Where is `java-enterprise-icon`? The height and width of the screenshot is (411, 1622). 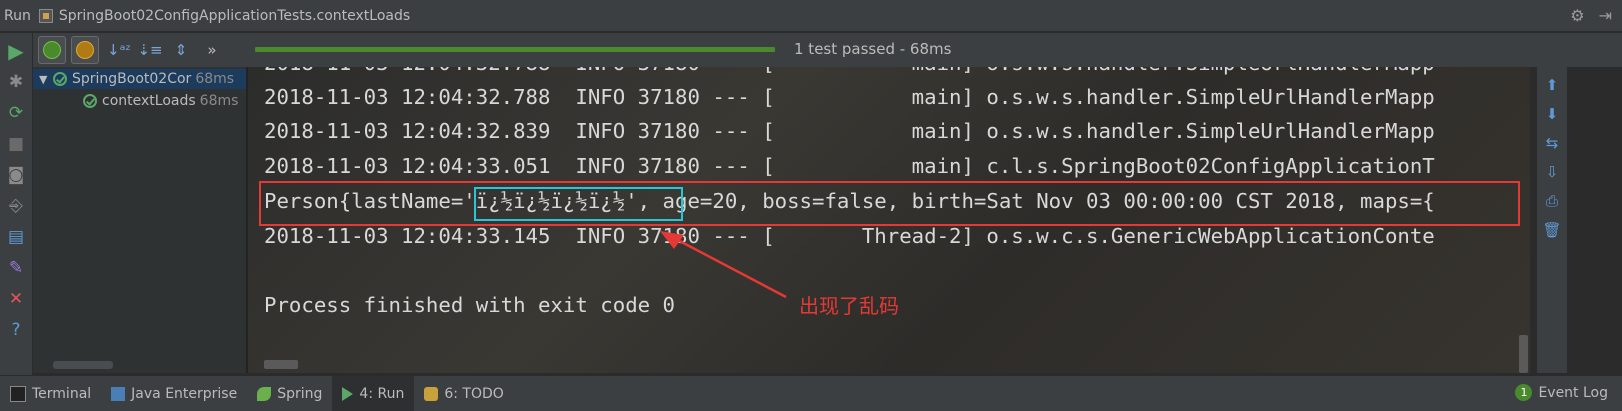 java-enterprise-icon is located at coordinates (118, 393).